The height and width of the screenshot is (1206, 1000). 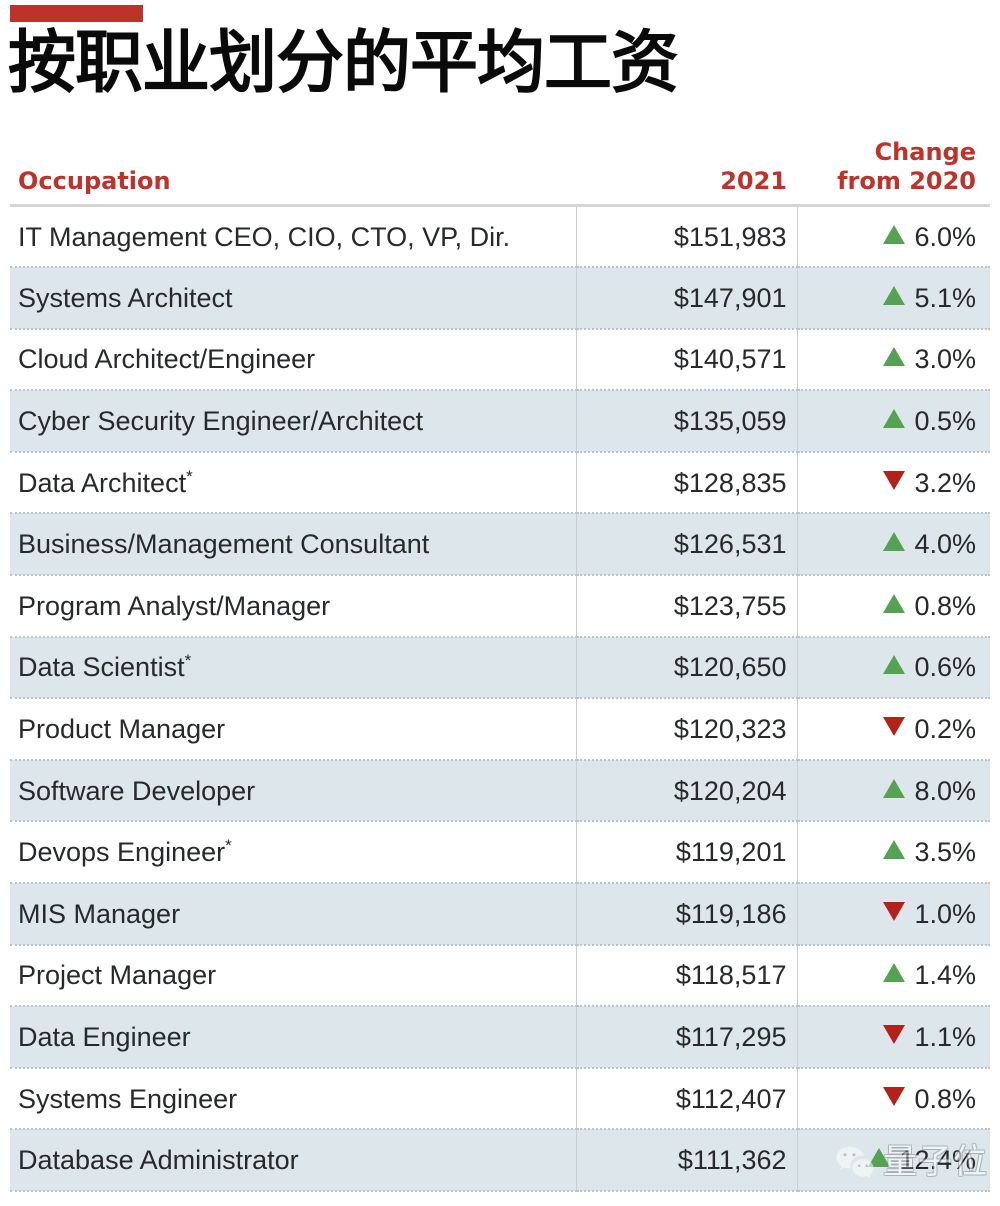 I want to click on cell-occupation: Devops Engineer*, so click(x=293, y=853).